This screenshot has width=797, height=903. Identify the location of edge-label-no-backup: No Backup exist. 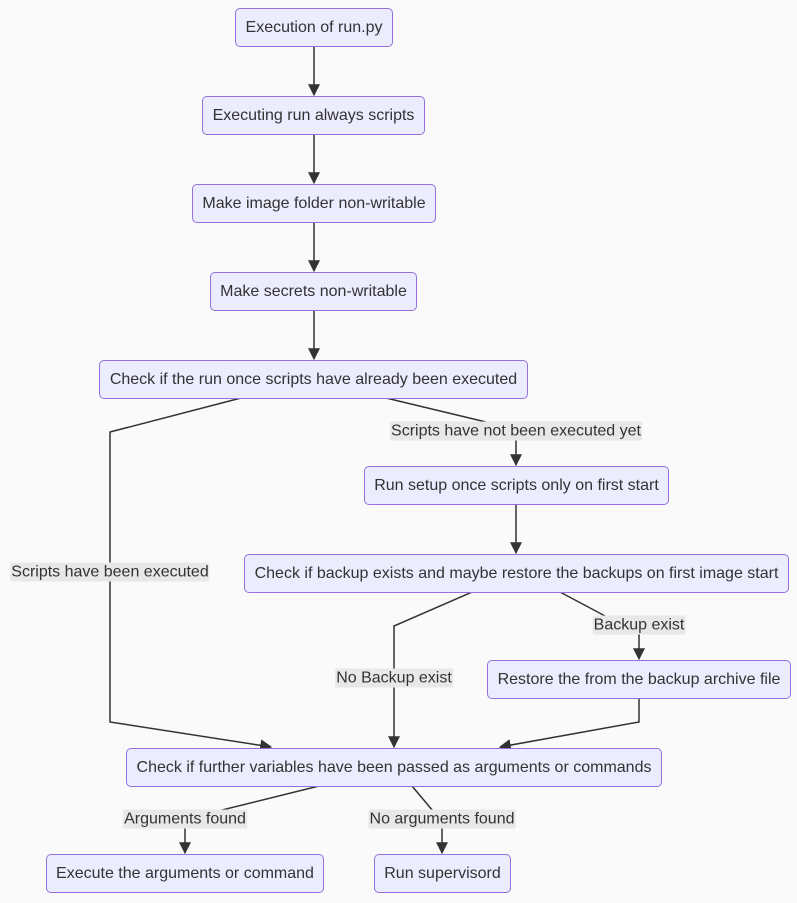
(394, 678).